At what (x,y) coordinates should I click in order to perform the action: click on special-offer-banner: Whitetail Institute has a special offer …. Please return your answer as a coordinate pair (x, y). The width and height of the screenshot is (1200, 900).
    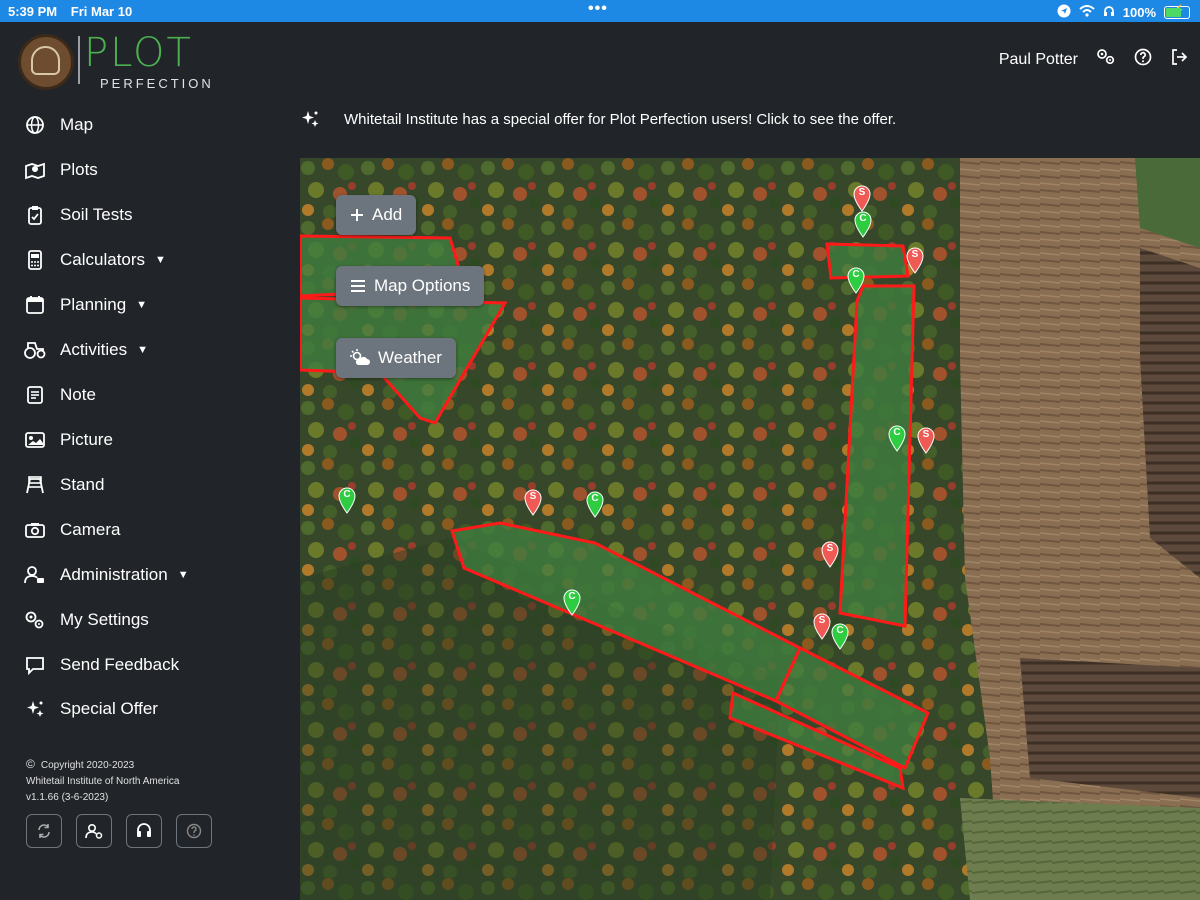
    Looking at the image, I should click on (750, 119).